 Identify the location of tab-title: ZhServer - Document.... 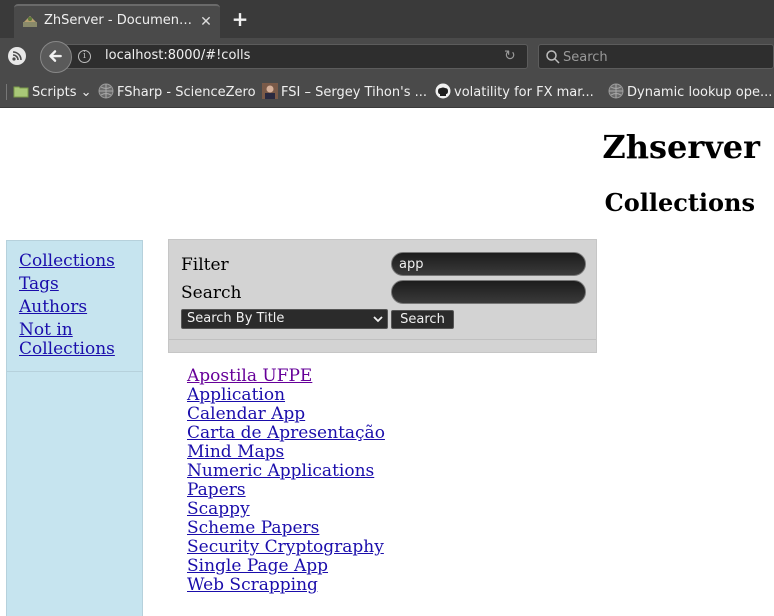
(119, 20).